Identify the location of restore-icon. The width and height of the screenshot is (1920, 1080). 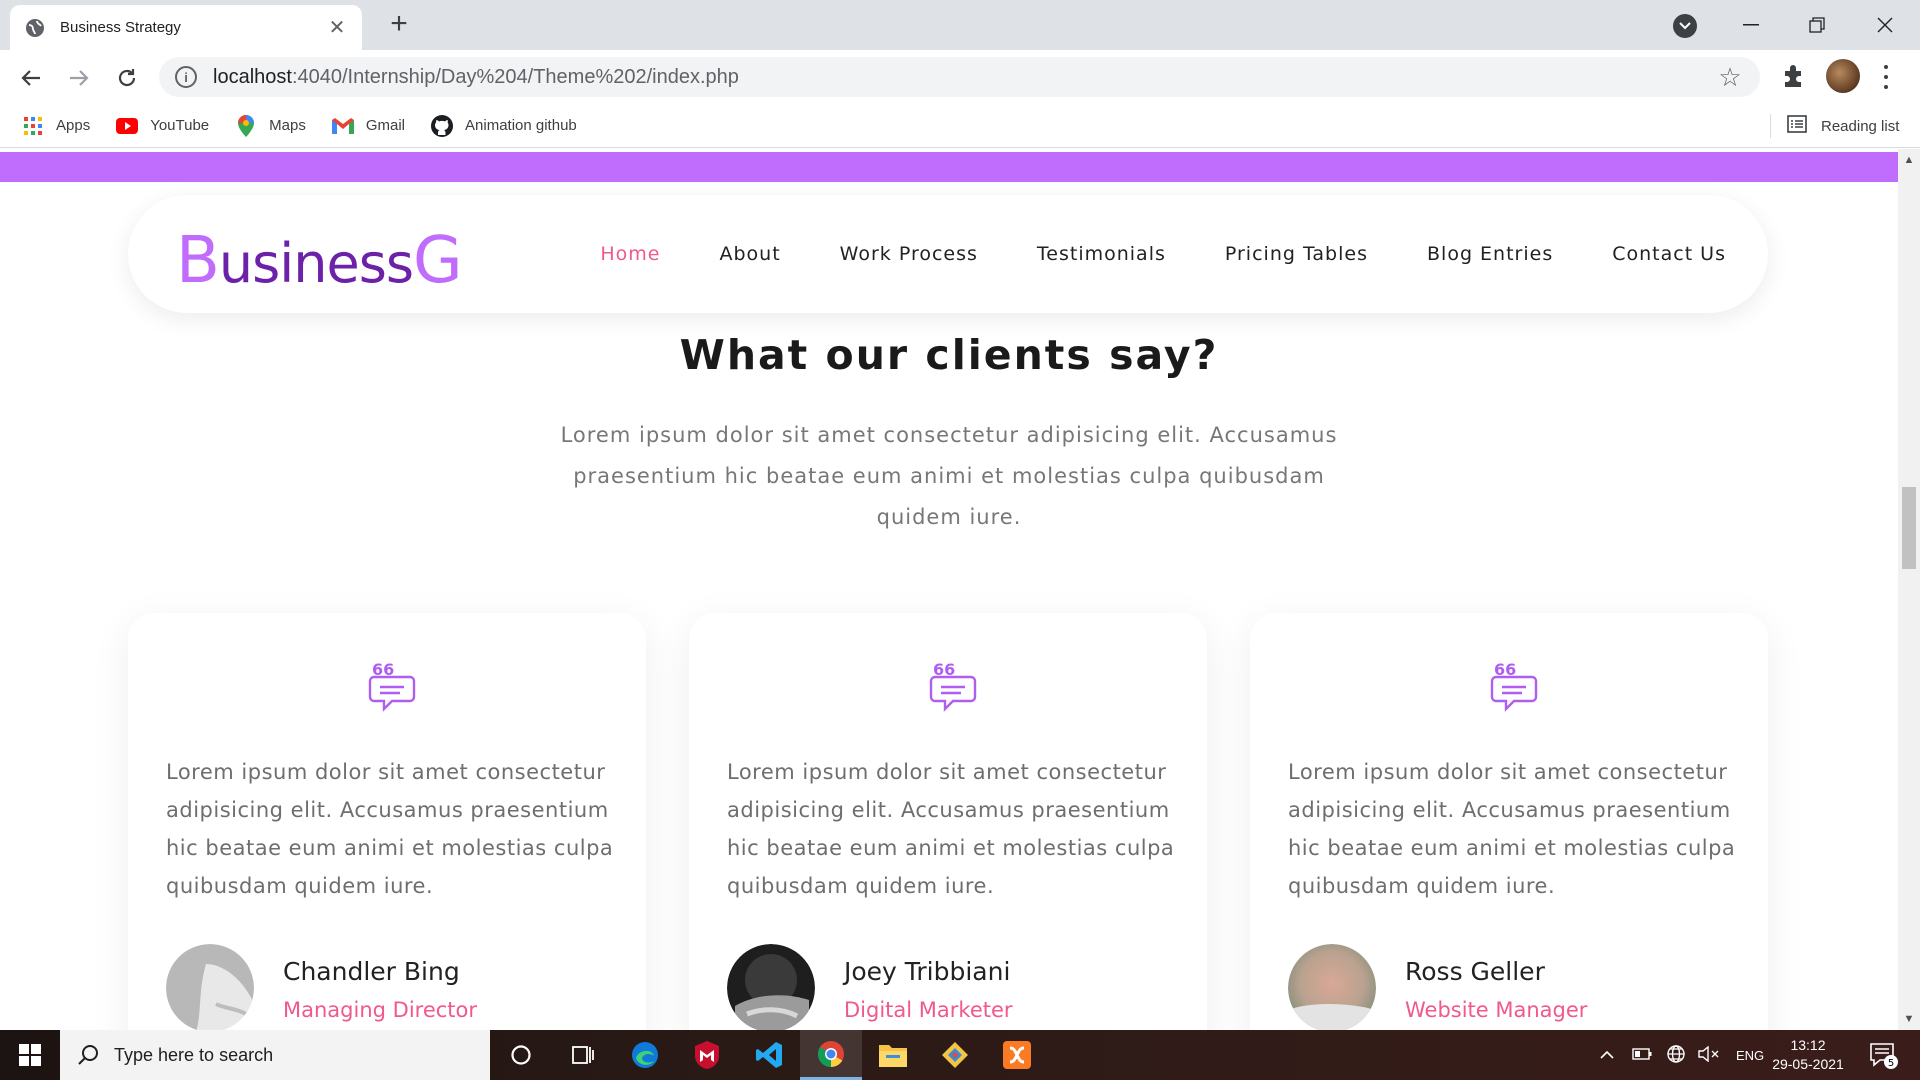
(1817, 25).